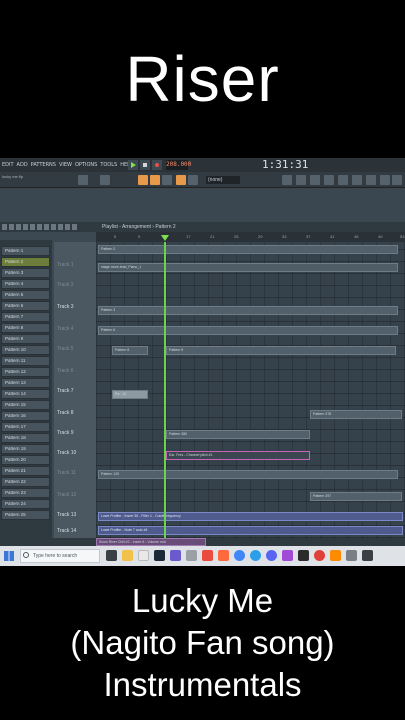  What do you see at coordinates (356, 496) in the screenshot?
I see `pattern-clip: Pattern 397` at bounding box center [356, 496].